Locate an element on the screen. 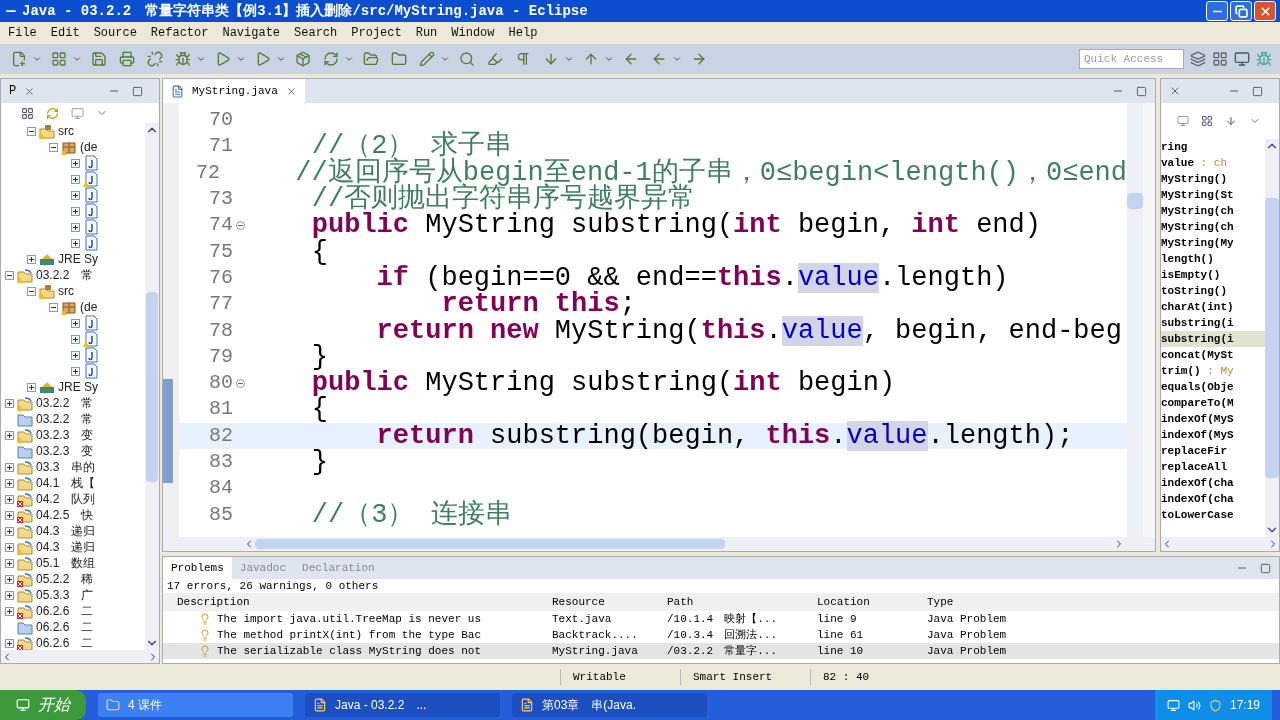  taskbar-button: 4 课件 is located at coordinates (195, 705).